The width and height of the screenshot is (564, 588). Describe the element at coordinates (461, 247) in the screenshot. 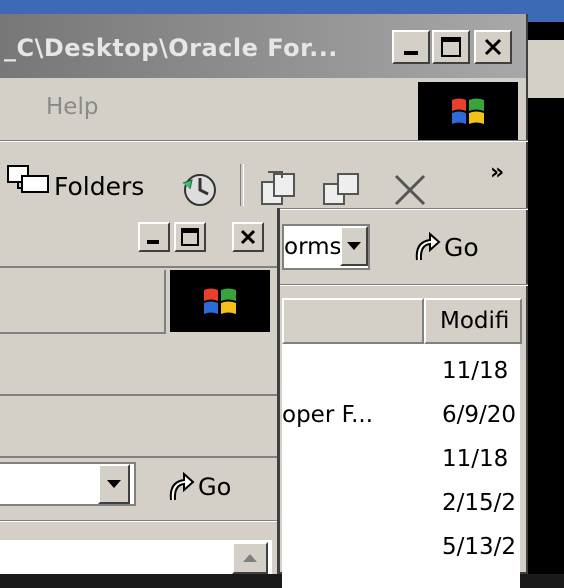

I see `go-label: Go` at that location.